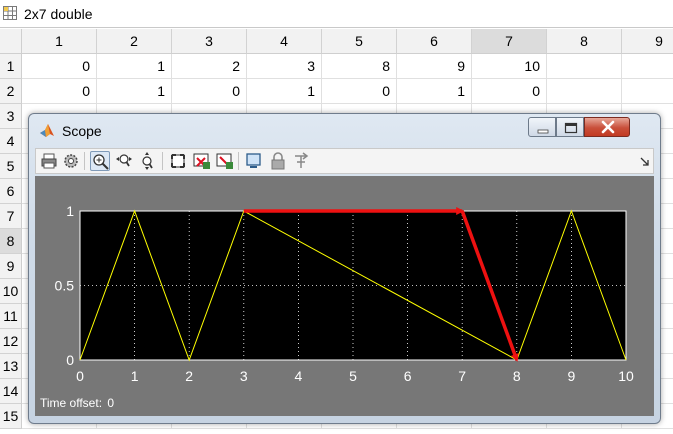 The height and width of the screenshot is (434, 673). I want to click on row-header-15: 15, so click(11, 416).